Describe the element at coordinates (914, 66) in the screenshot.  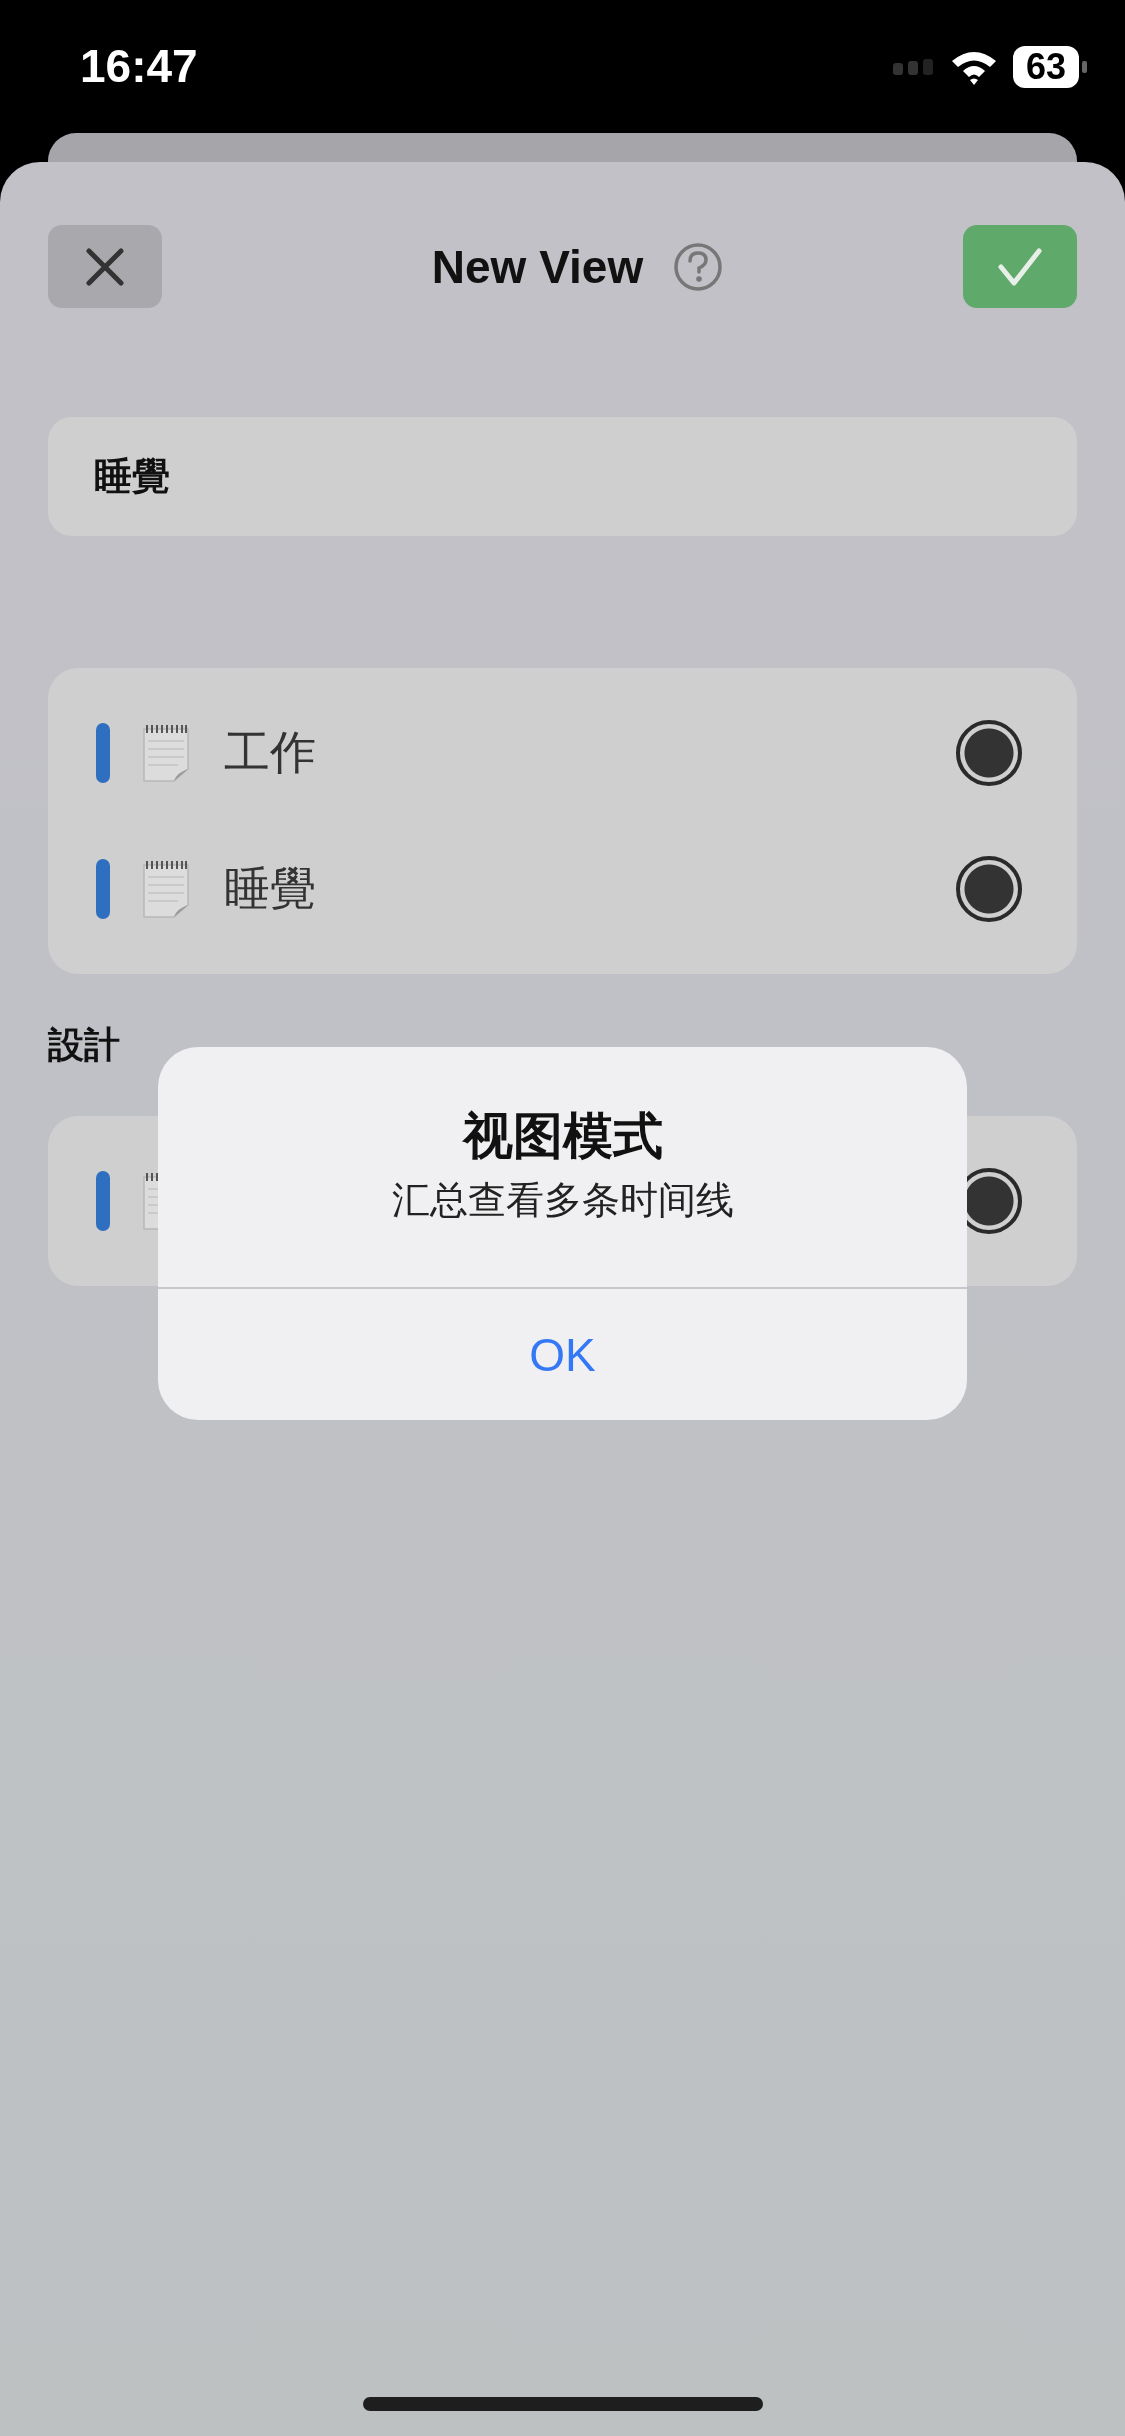
I see `signal-icon` at that location.